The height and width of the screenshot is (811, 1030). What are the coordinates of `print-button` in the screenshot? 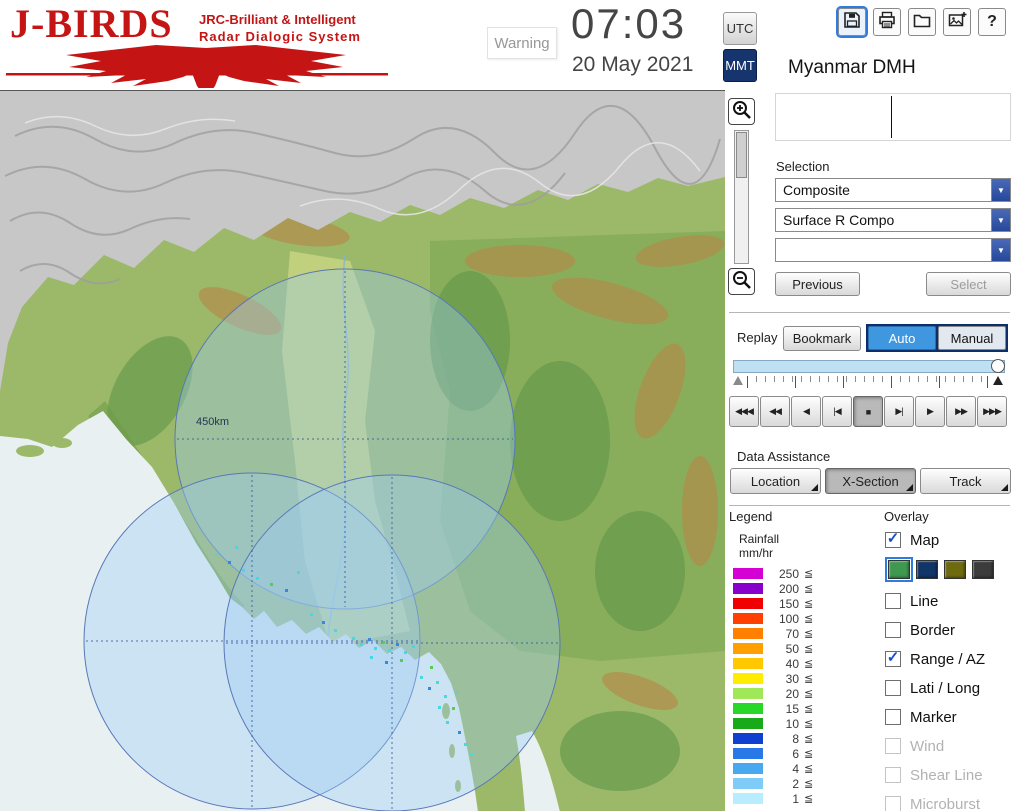 It's located at (887, 22).